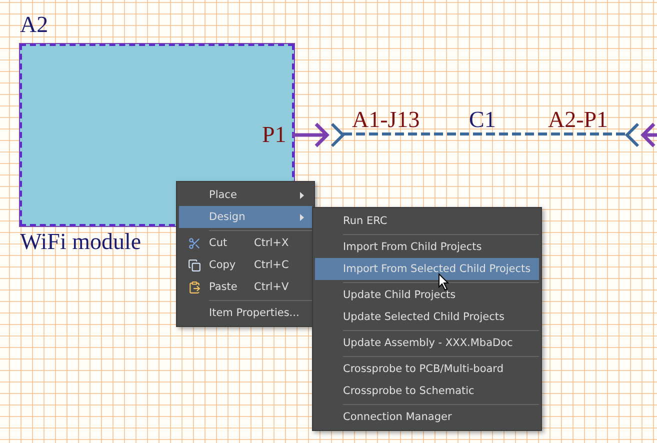  What do you see at coordinates (427, 221) in the screenshot?
I see `menu-item: Run ERC` at bounding box center [427, 221].